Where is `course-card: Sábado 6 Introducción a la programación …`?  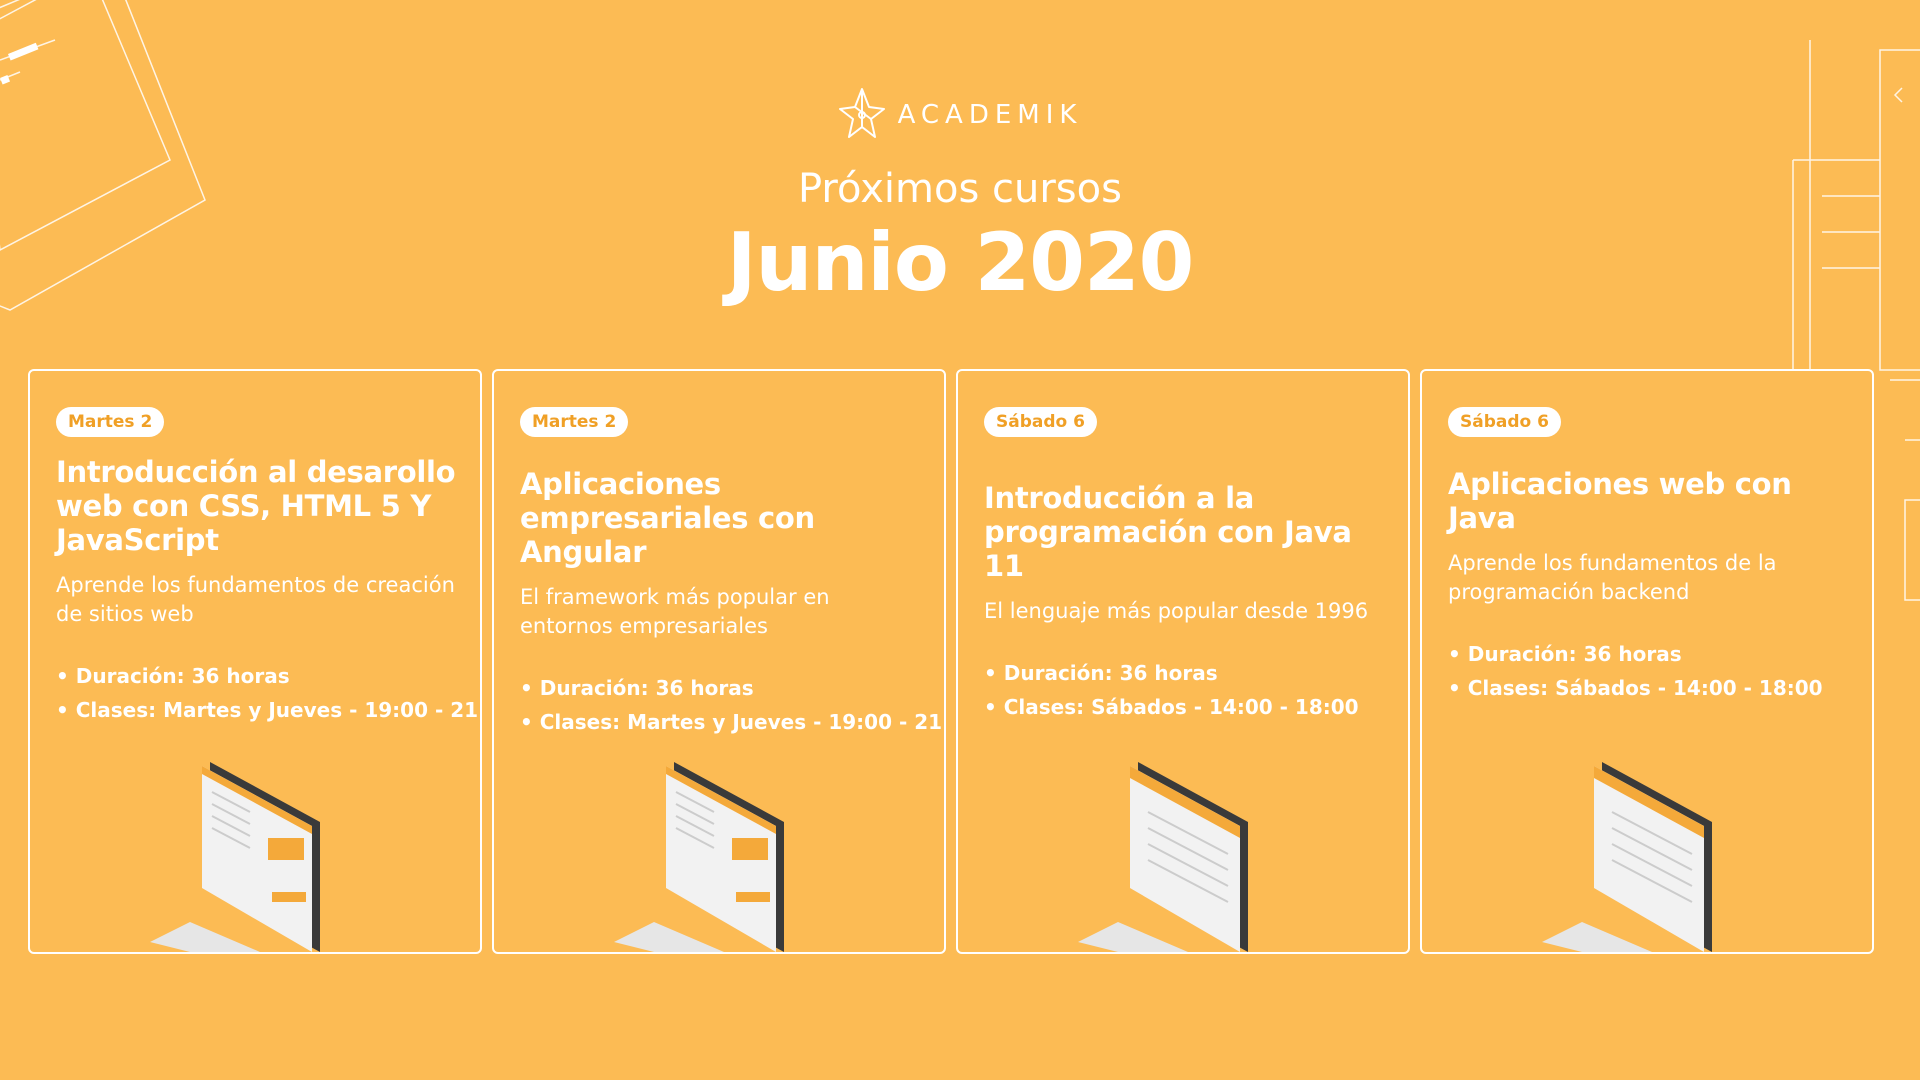 course-card: Sábado 6 Introducción a la programación … is located at coordinates (1183, 661).